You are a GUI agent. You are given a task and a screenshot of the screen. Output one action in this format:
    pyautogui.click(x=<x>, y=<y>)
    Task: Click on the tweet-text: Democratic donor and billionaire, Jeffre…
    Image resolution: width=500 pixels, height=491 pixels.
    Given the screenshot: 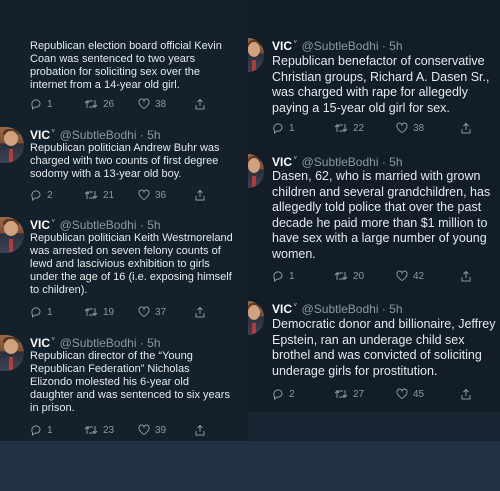 What is the action you would take?
    pyautogui.click(x=384, y=347)
    